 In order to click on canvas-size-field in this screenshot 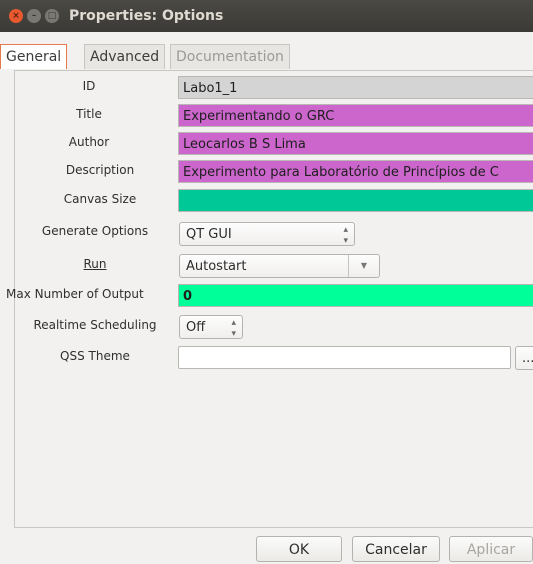, I will do `click(355, 200)`.